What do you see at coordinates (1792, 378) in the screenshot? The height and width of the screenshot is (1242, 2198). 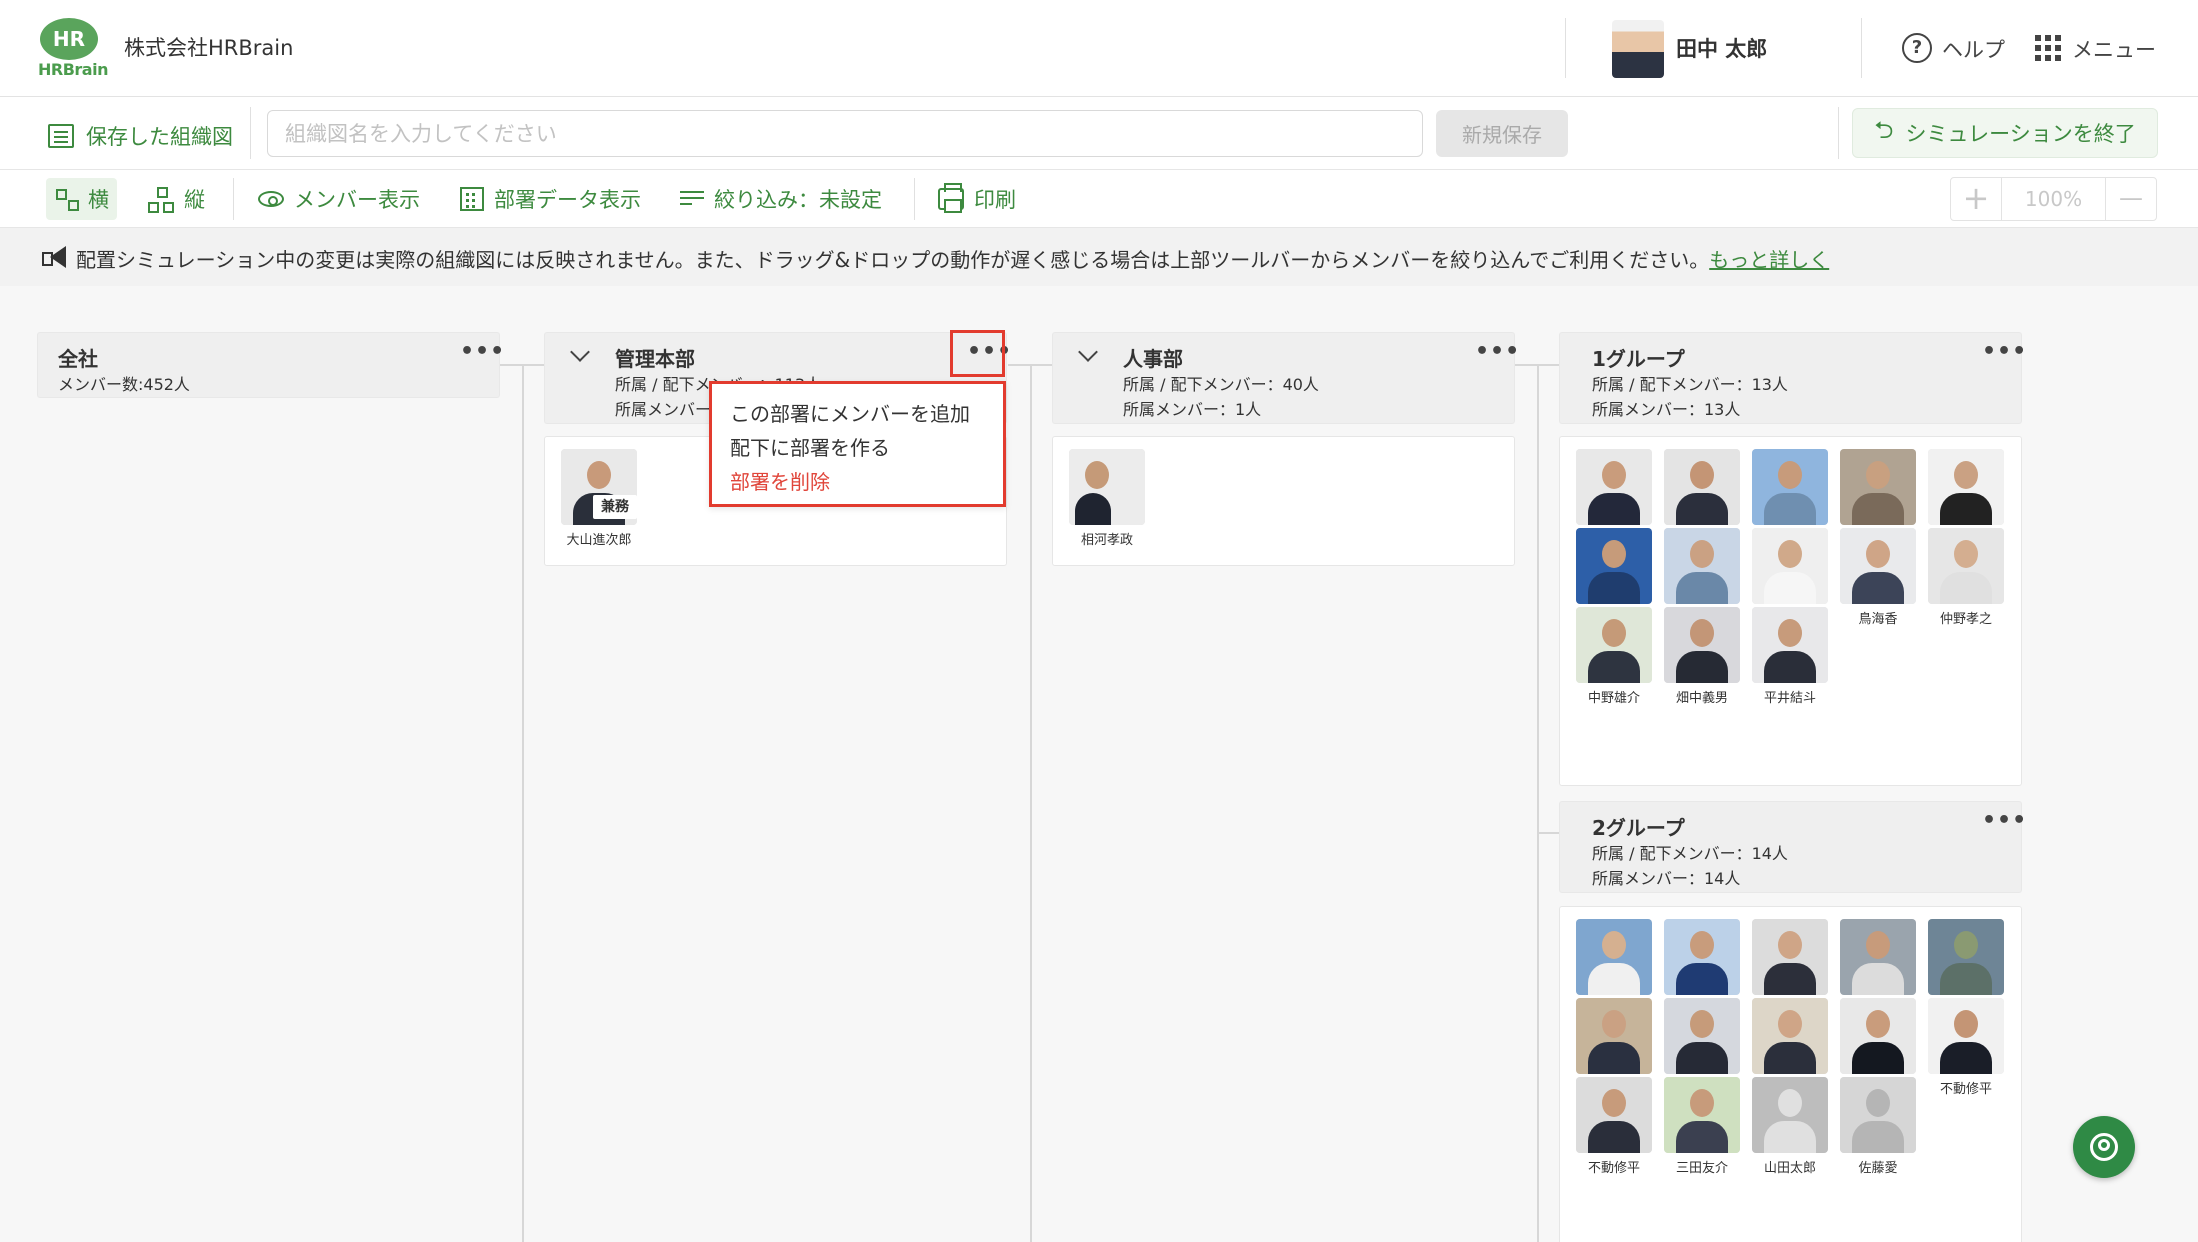 I see `dept-card-group1: 1グループ 所属 / 配下メンバー：13人 所属メンバー：13人 •••` at bounding box center [1792, 378].